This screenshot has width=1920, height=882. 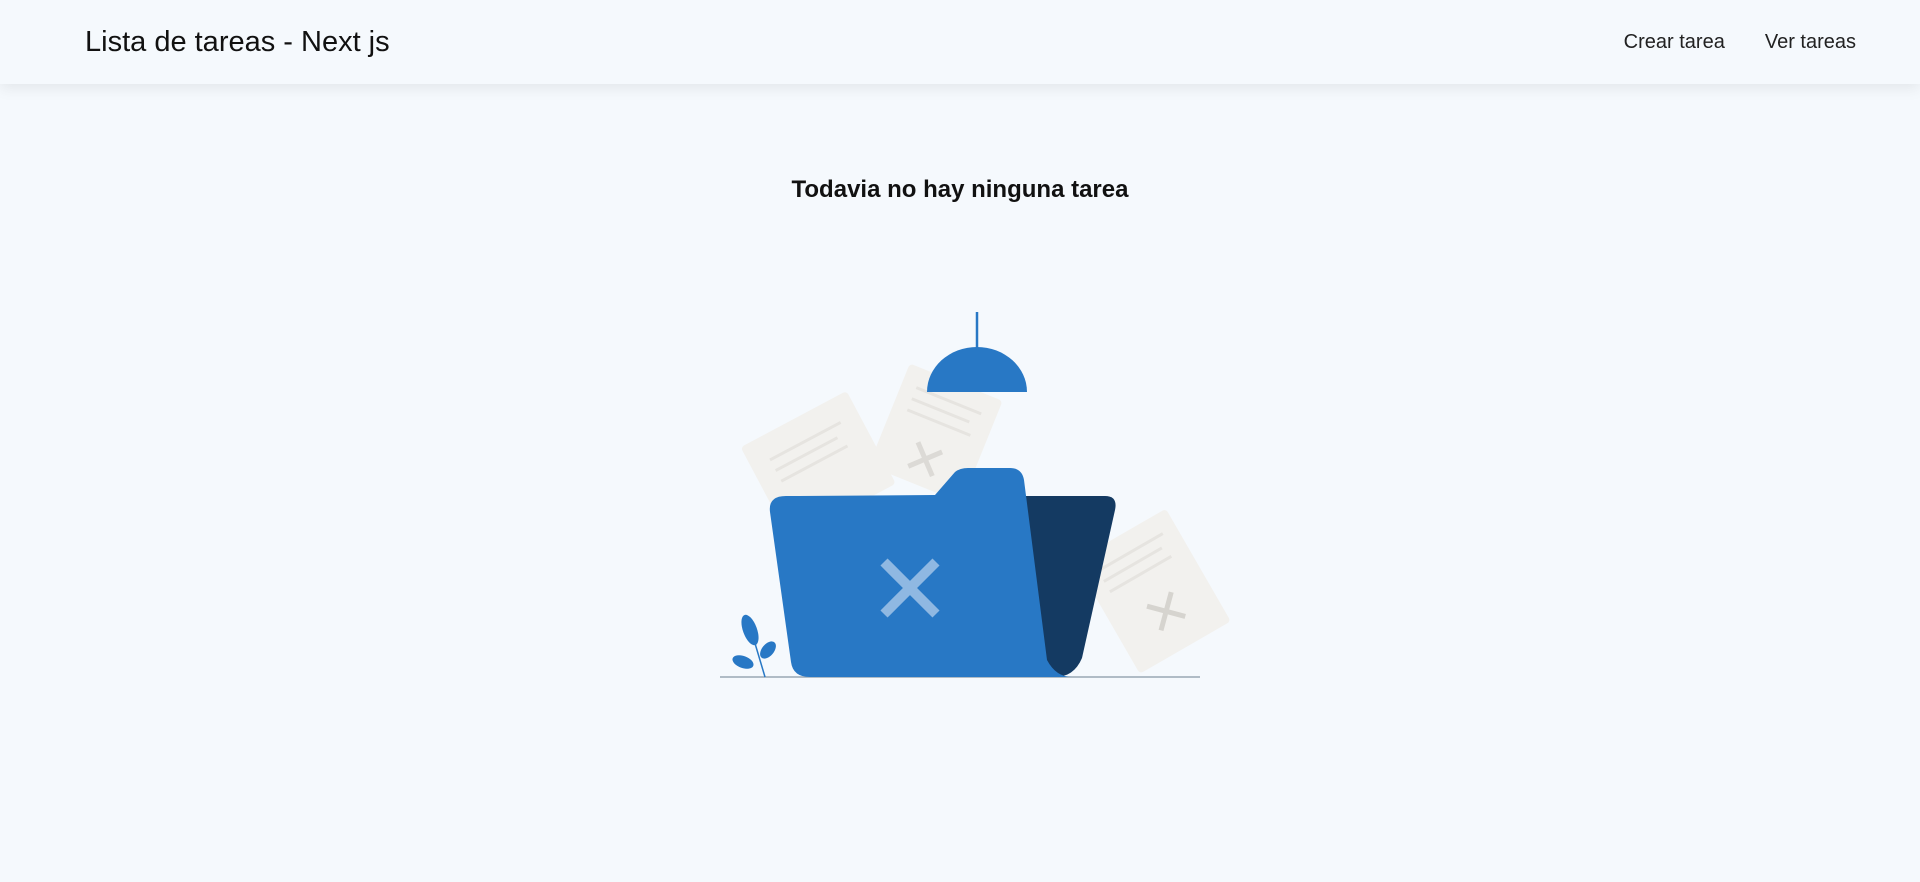 What do you see at coordinates (977, 369) in the screenshot?
I see `lamp-shade` at bounding box center [977, 369].